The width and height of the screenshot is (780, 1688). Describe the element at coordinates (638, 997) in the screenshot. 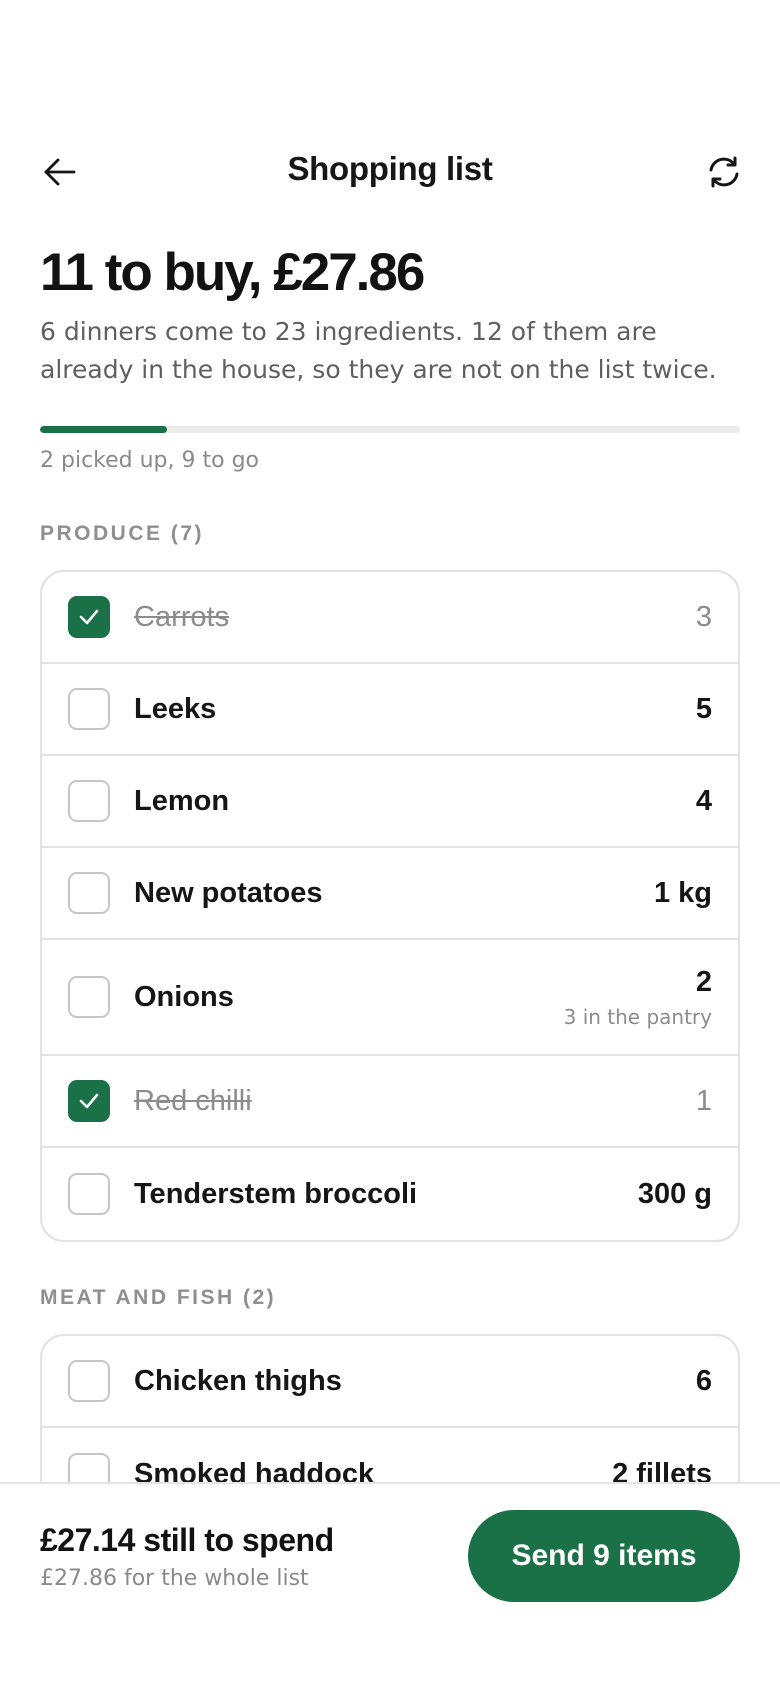

I see `item-quantity-wrap: 2 3 in the pantry` at that location.